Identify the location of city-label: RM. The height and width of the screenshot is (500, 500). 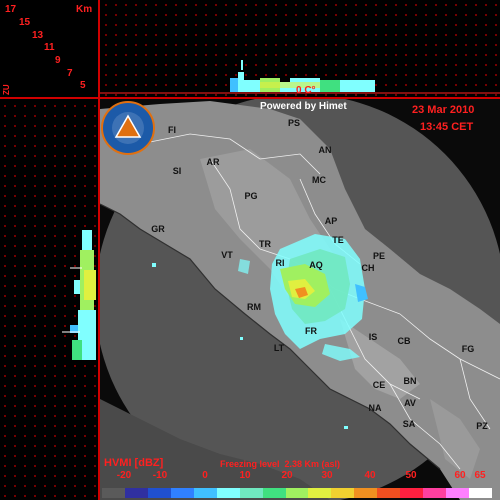
(254, 307).